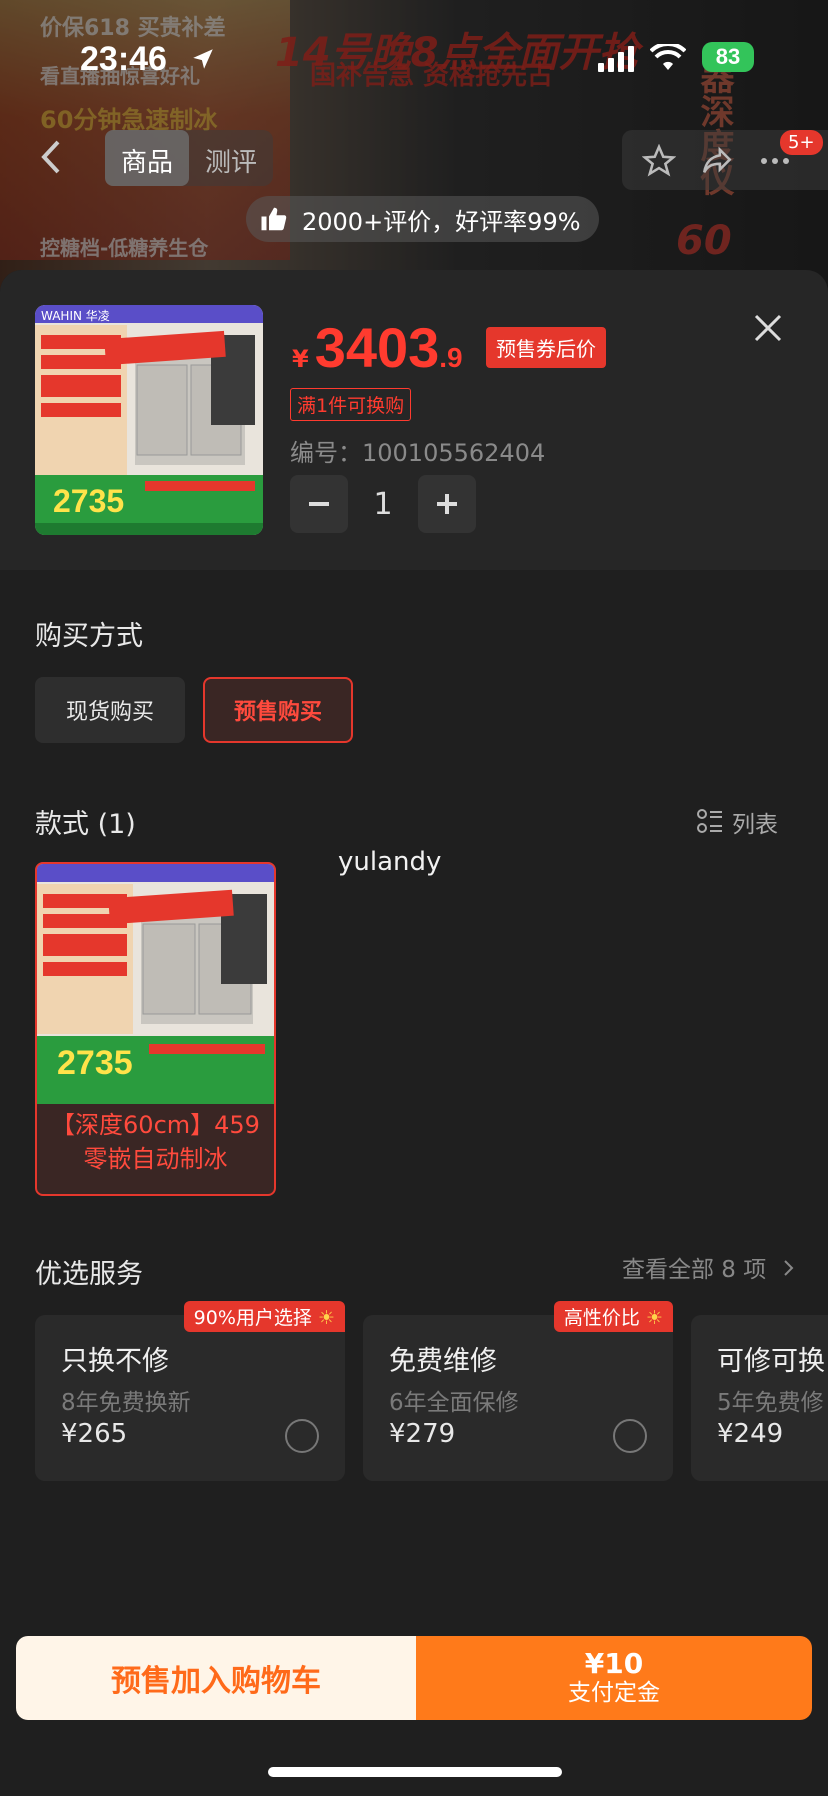 The width and height of the screenshot is (828, 1796). I want to click on see-all-services-link: 查看全部 8 项, so click(709, 1267).